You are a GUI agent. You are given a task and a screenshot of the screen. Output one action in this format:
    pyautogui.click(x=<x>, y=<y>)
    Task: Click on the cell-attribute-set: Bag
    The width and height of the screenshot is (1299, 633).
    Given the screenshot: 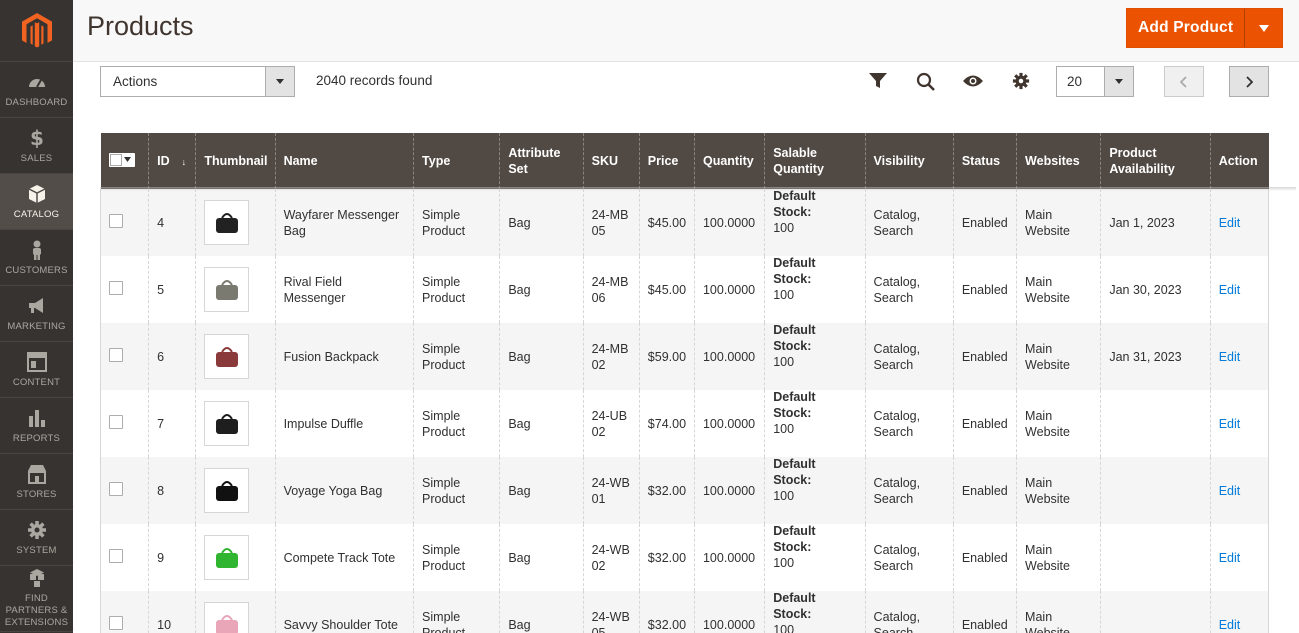 What is the action you would take?
    pyautogui.click(x=541, y=222)
    